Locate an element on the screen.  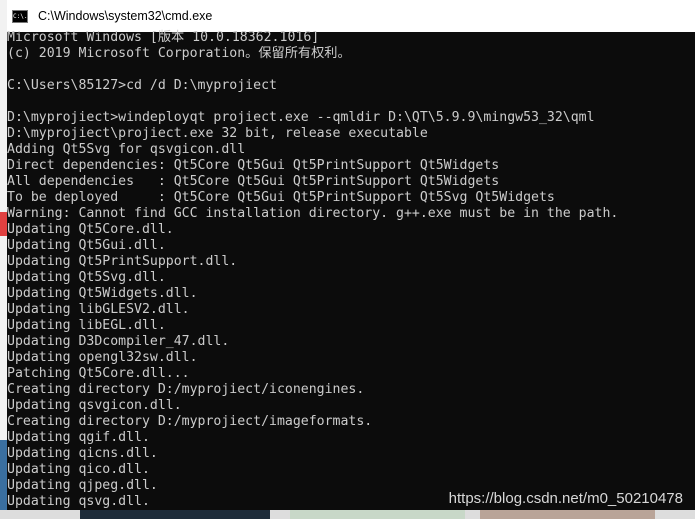
title-bar: C:\. C:\Windows\system32\cmd.exe is located at coordinates (351, 16).